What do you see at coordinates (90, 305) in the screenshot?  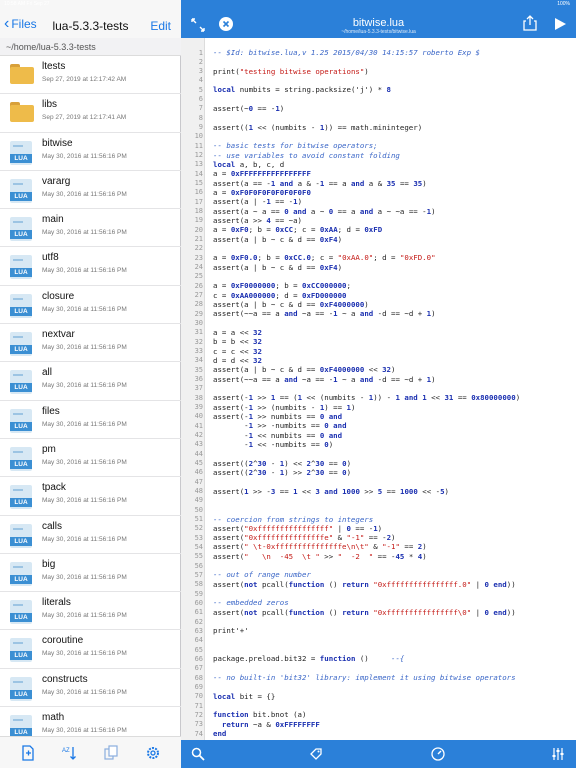 I see `file-list-item: LUA closure May 30, 2016 at 11:56:16 PM` at bounding box center [90, 305].